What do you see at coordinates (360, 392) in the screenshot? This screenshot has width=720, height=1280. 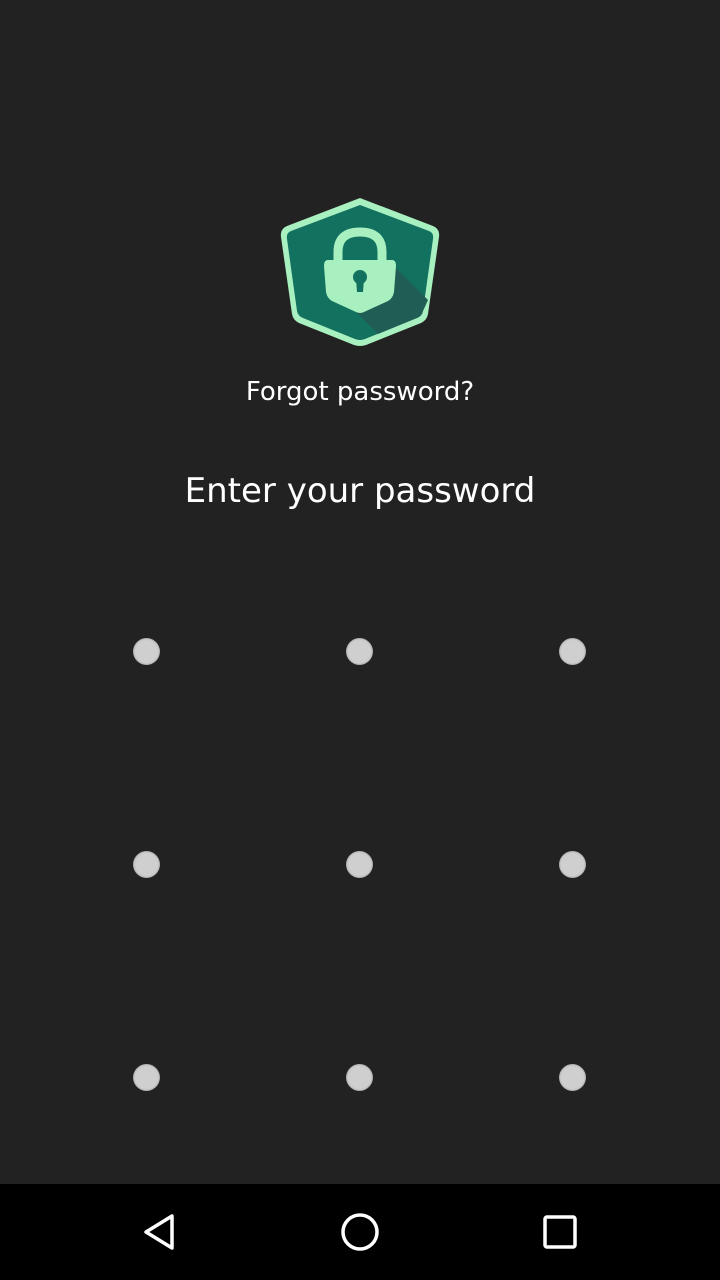 I see `forgot-password-link: Forgot password?` at bounding box center [360, 392].